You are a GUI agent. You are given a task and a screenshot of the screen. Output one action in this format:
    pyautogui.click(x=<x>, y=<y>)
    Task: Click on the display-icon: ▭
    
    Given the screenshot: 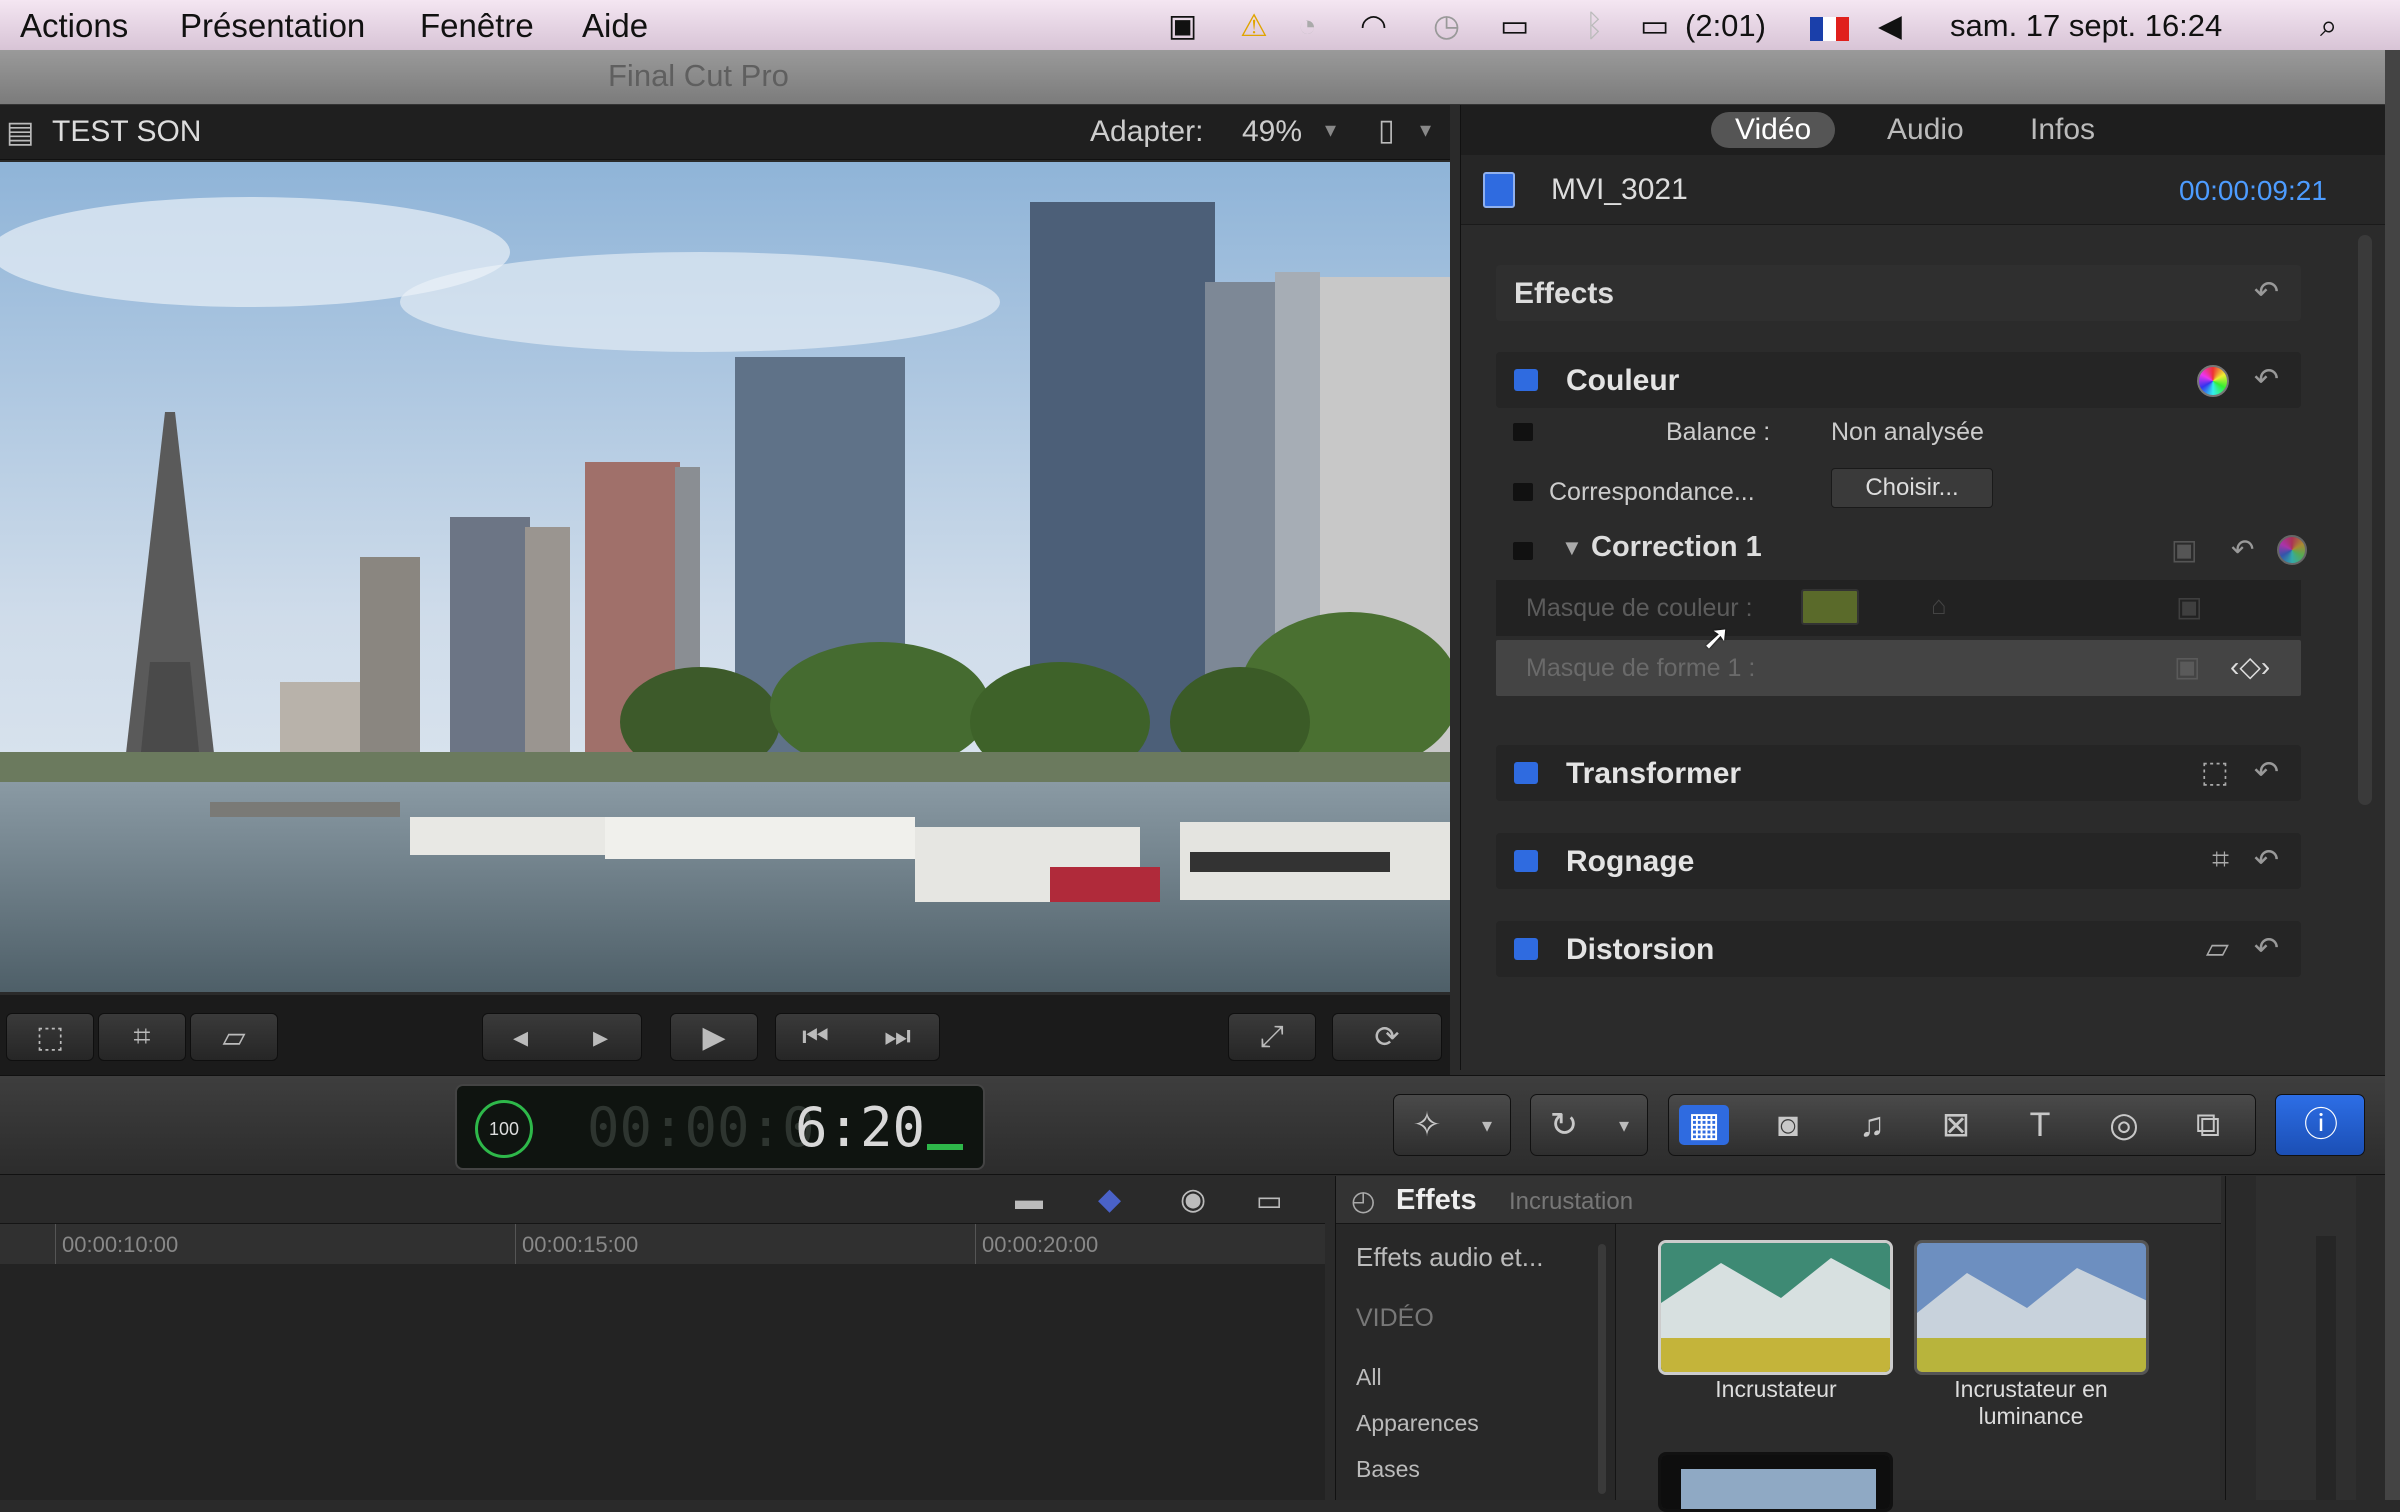 What is the action you would take?
    pyautogui.click(x=1514, y=26)
    